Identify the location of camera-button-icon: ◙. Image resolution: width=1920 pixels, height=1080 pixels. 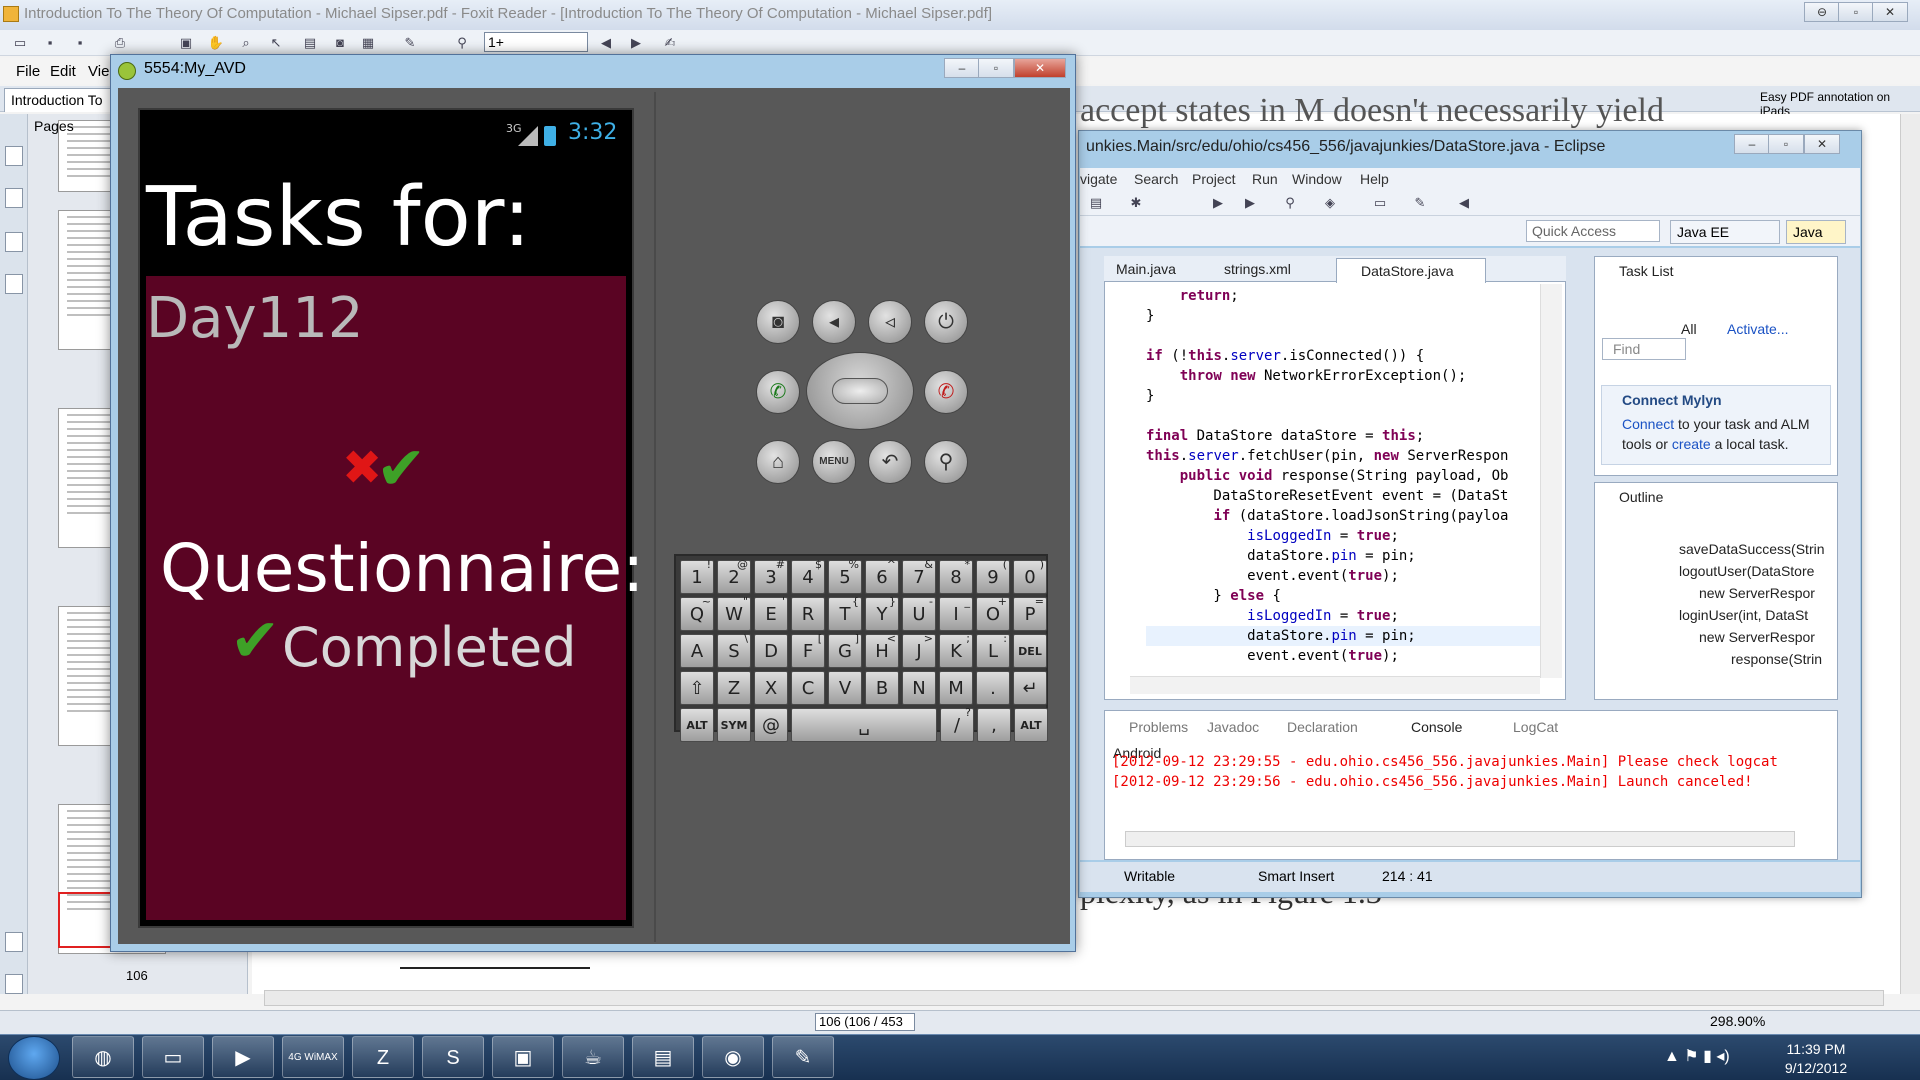
(778, 322).